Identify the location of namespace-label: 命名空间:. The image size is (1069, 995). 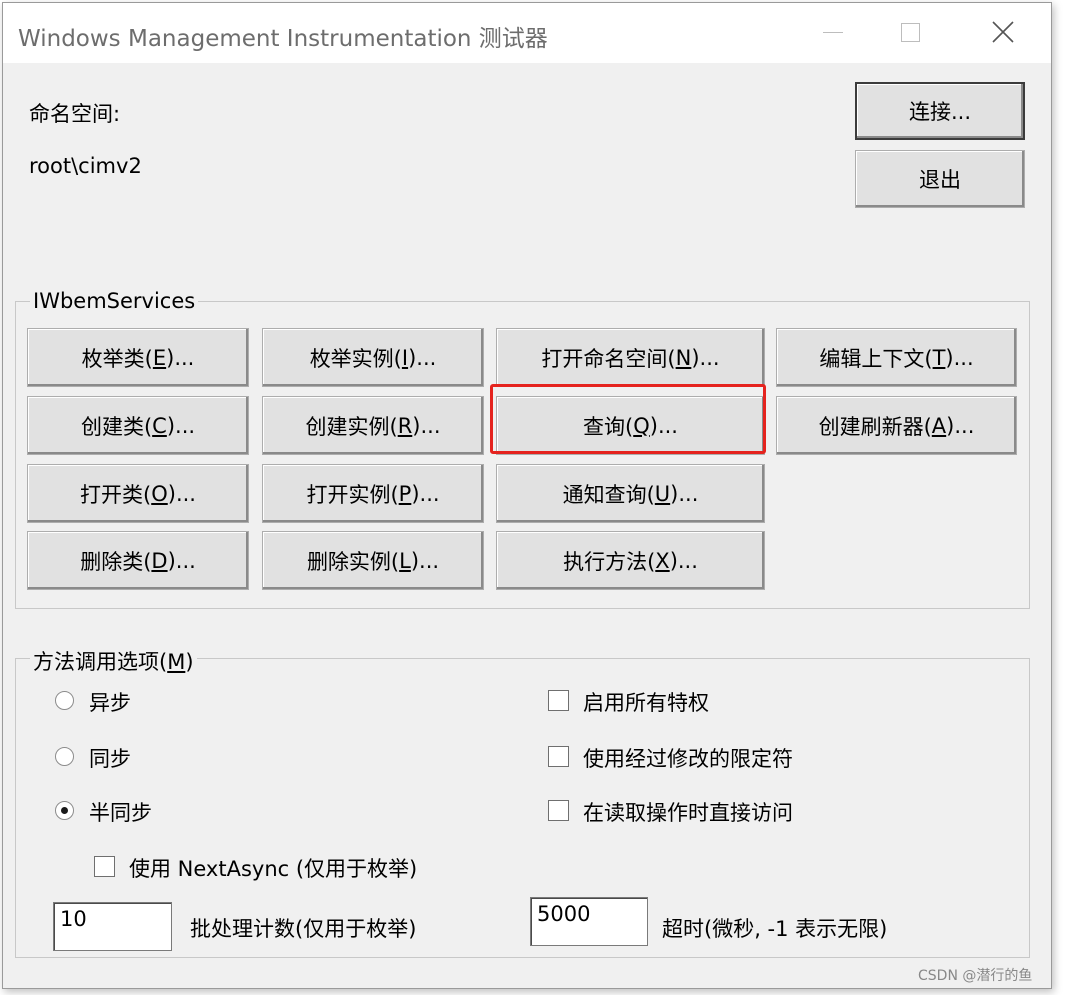
(75, 114).